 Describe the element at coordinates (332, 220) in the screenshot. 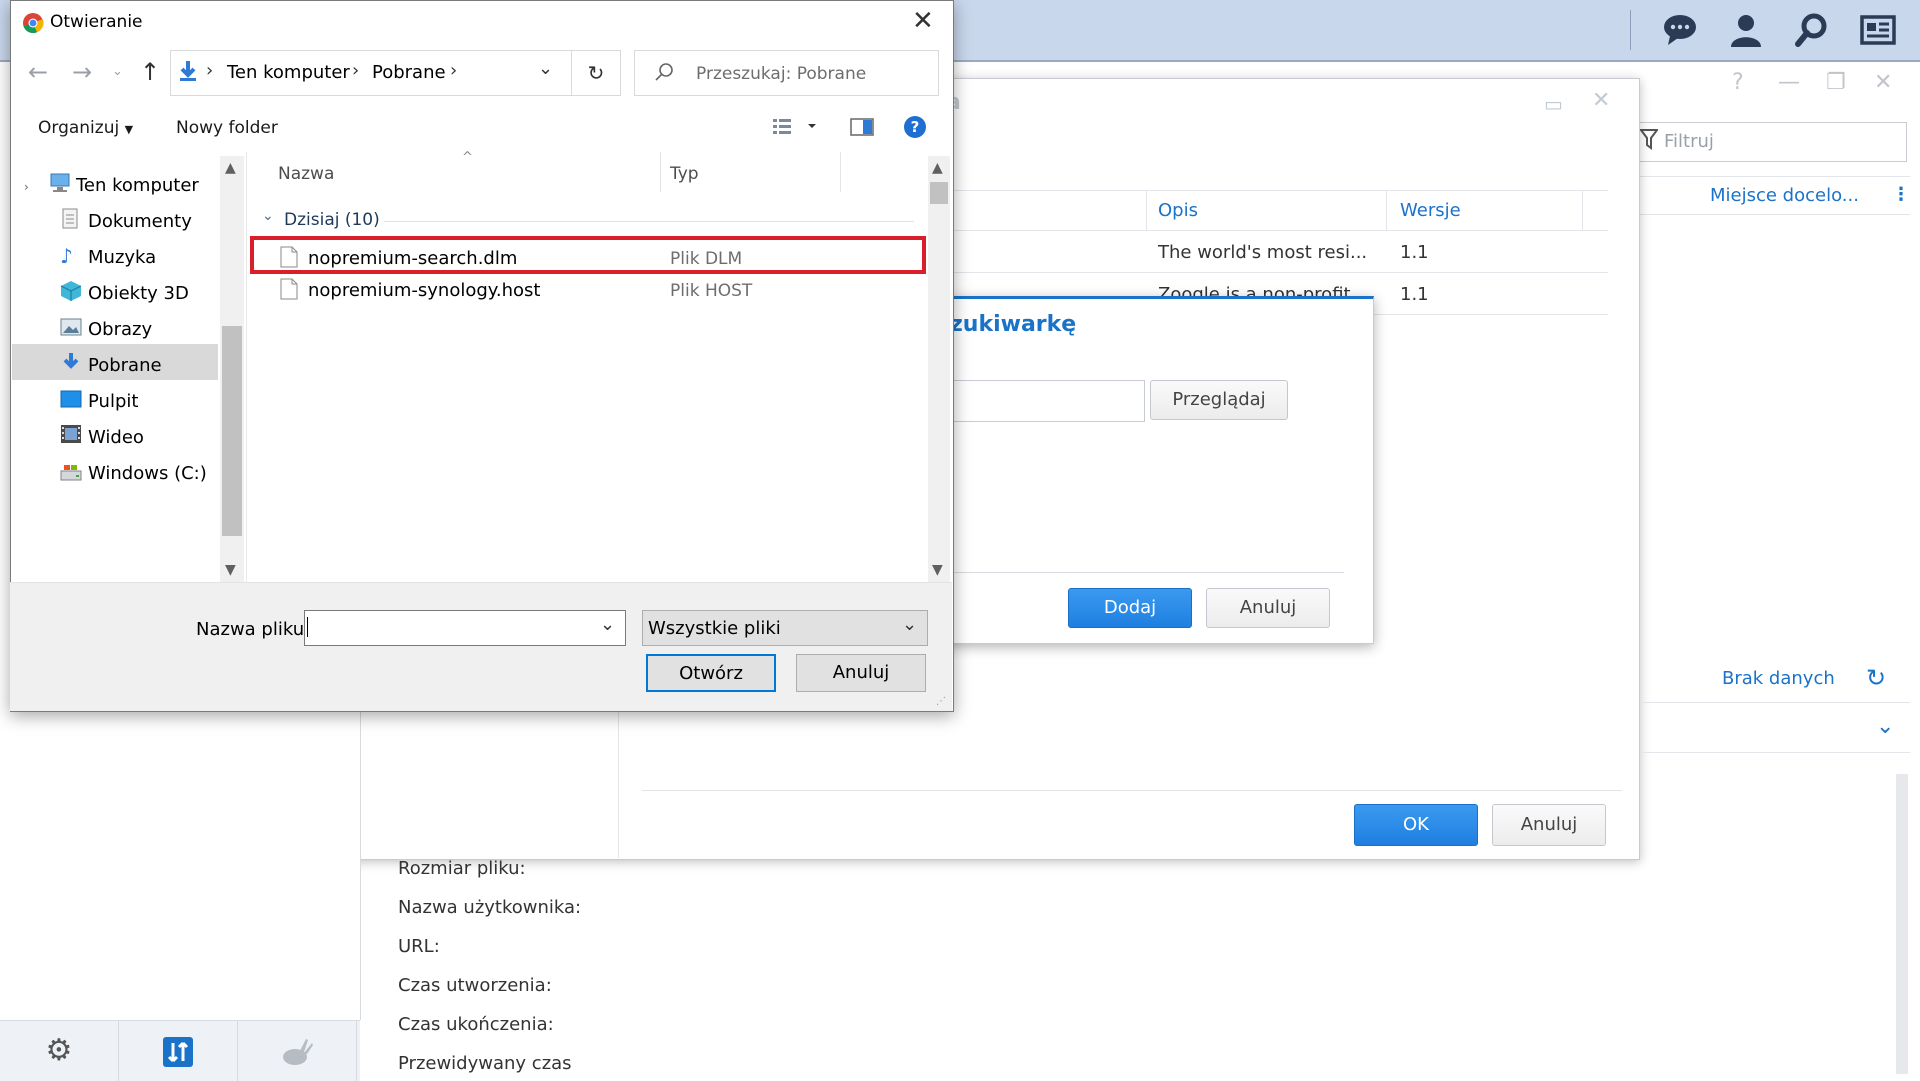

I see `group-label: Dzisiaj (10)` at that location.